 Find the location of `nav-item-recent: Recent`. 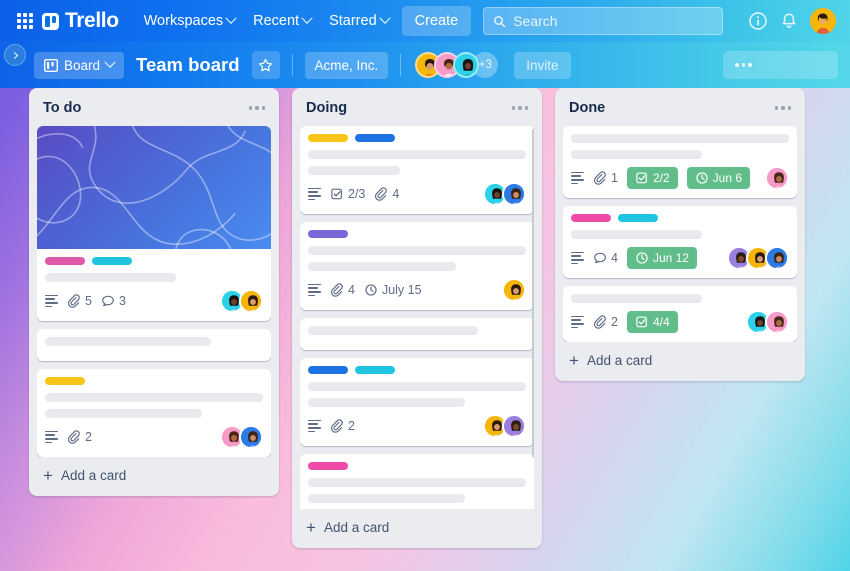

nav-item-recent: Recent is located at coordinates (282, 21).